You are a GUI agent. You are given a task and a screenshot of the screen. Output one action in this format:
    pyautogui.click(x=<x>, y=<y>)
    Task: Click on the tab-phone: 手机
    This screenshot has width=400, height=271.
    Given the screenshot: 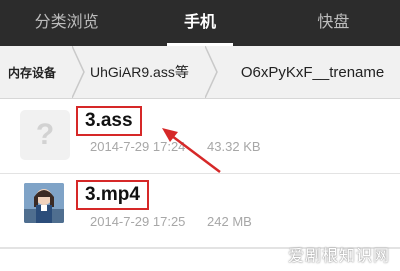 What is the action you would take?
    pyautogui.click(x=199, y=23)
    